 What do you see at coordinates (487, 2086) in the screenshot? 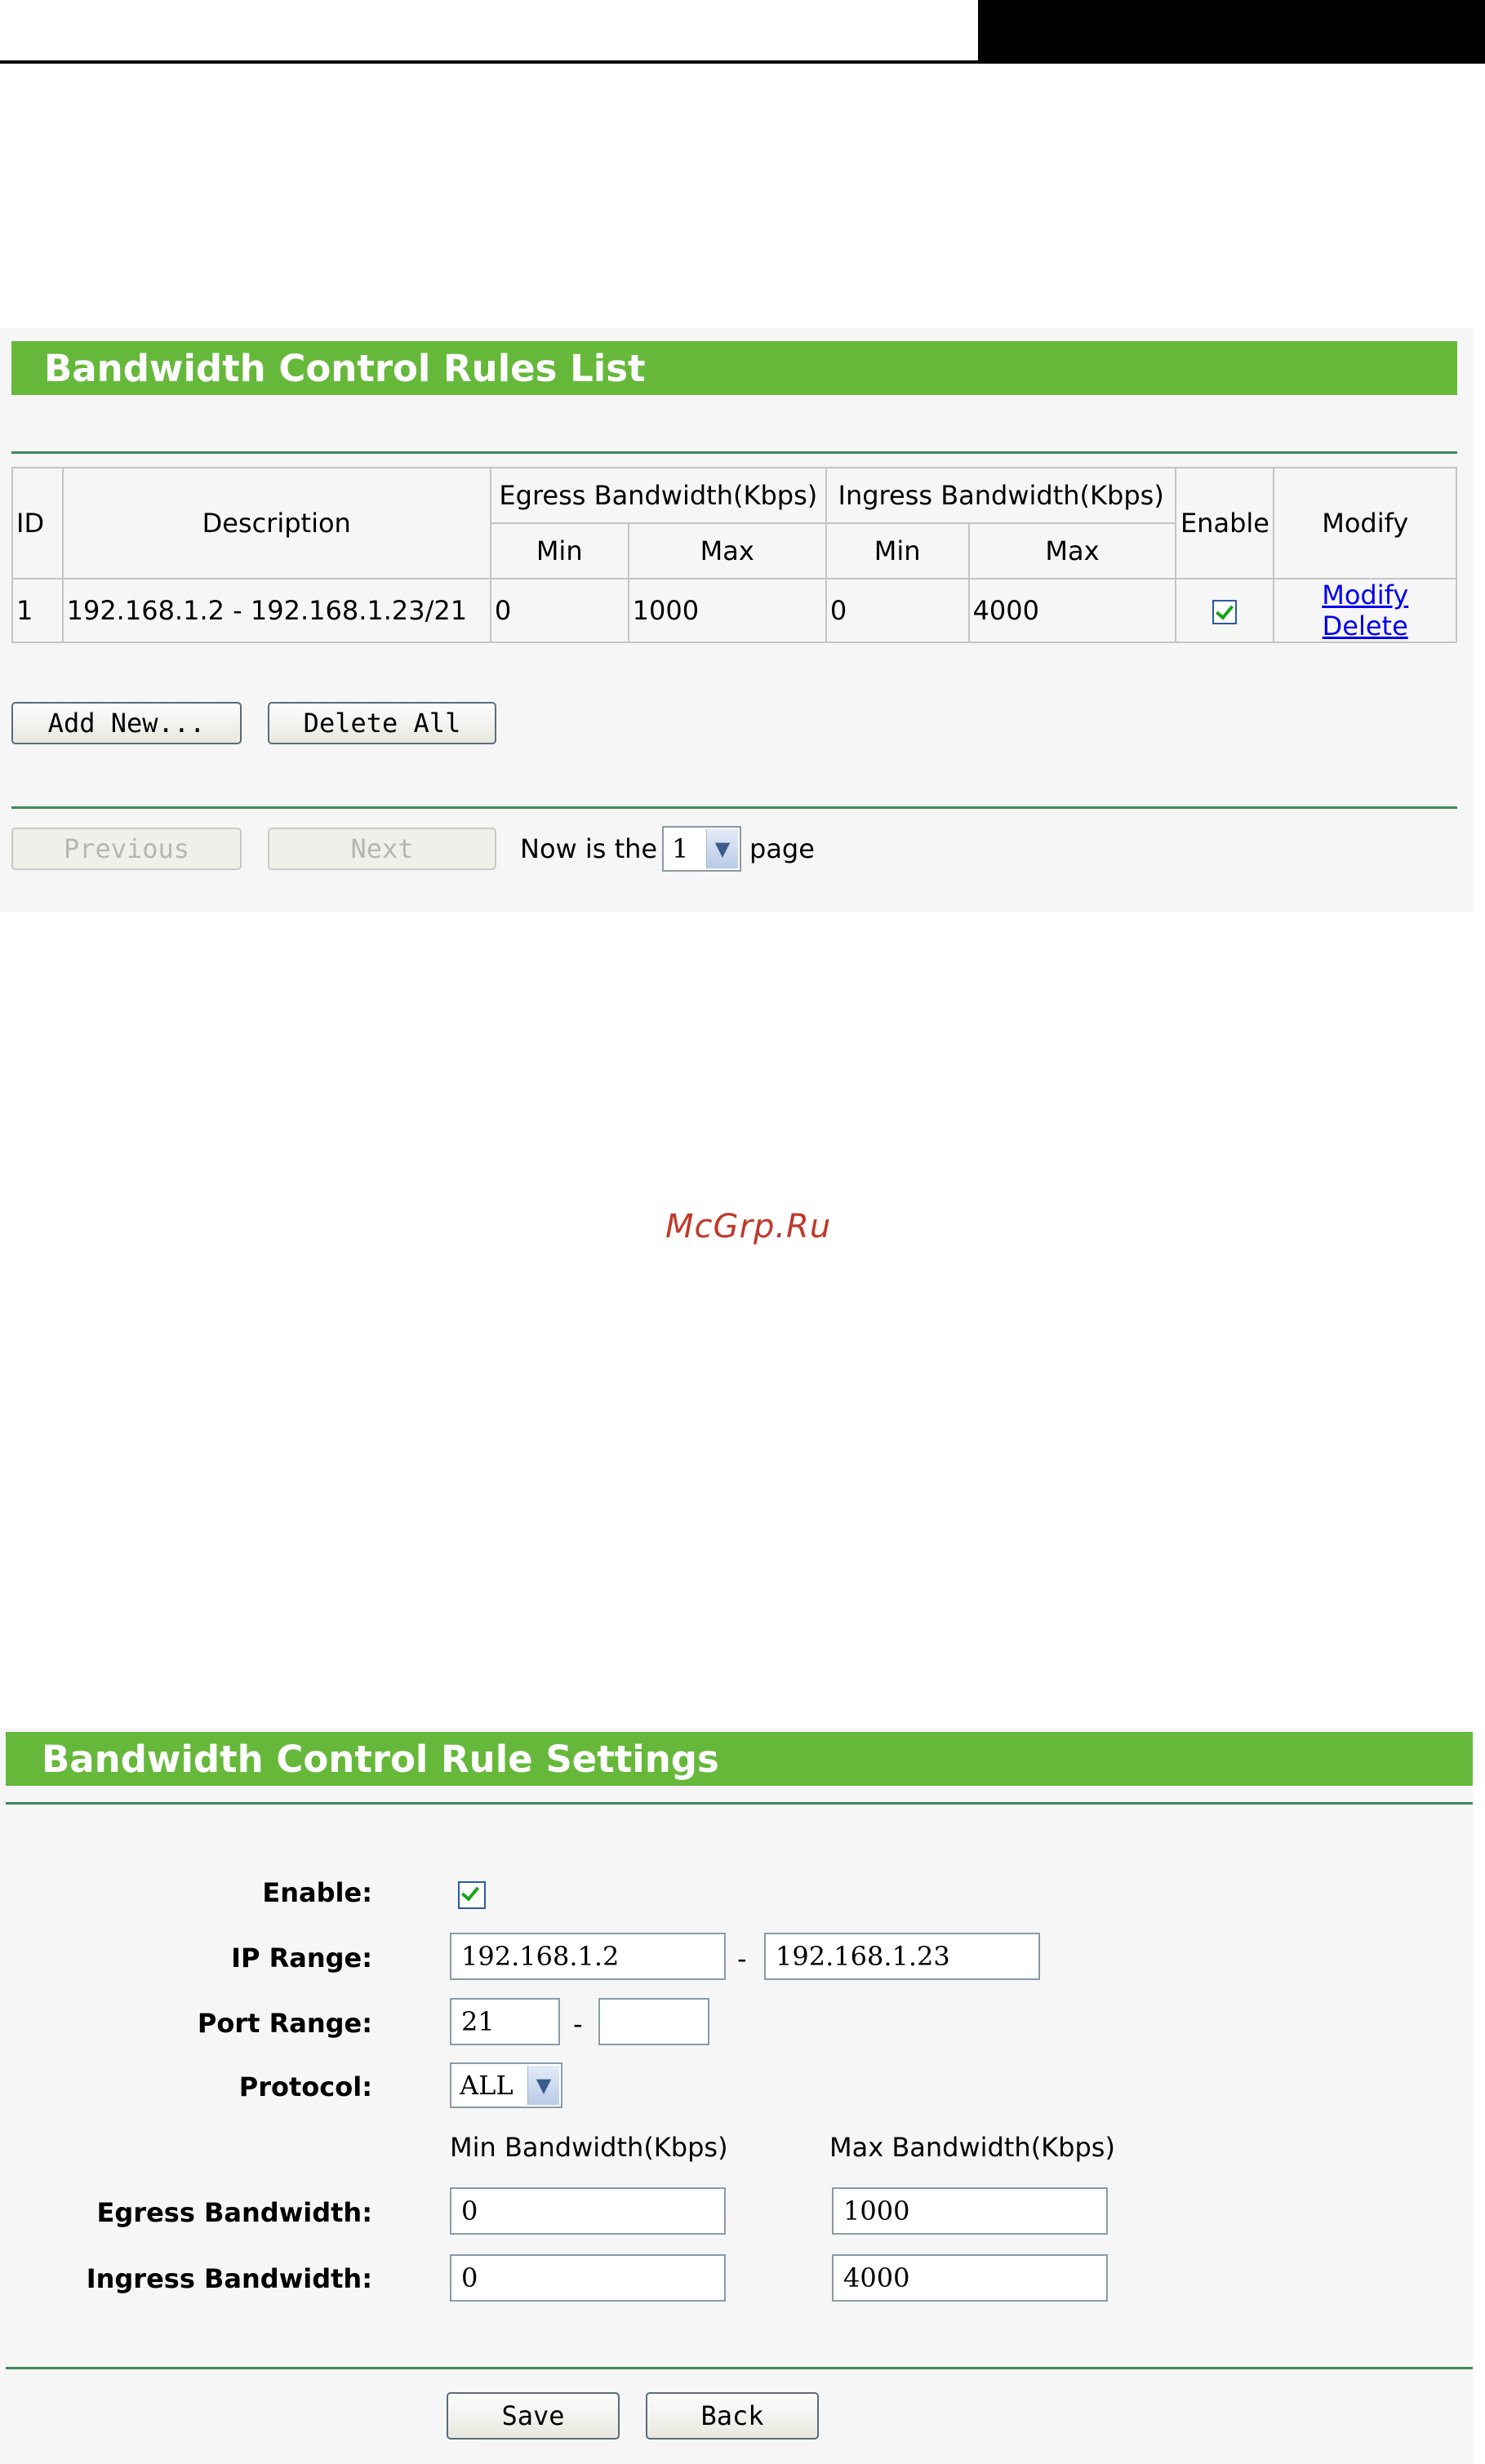
I see `protocol-select-value: ALL` at bounding box center [487, 2086].